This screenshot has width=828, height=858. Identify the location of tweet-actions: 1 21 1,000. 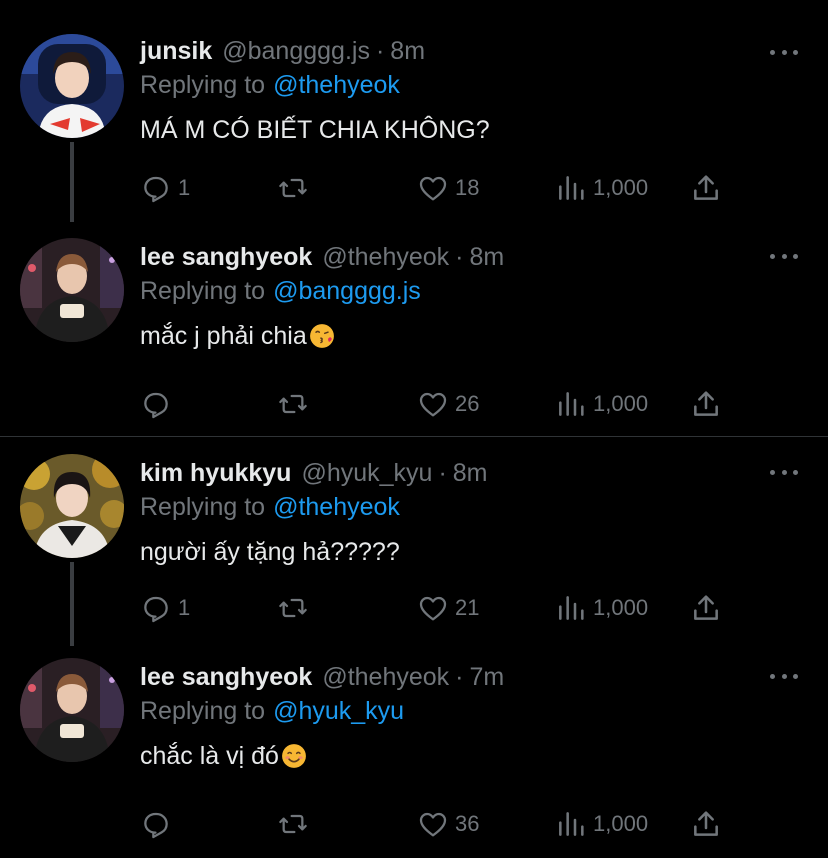
(440, 608).